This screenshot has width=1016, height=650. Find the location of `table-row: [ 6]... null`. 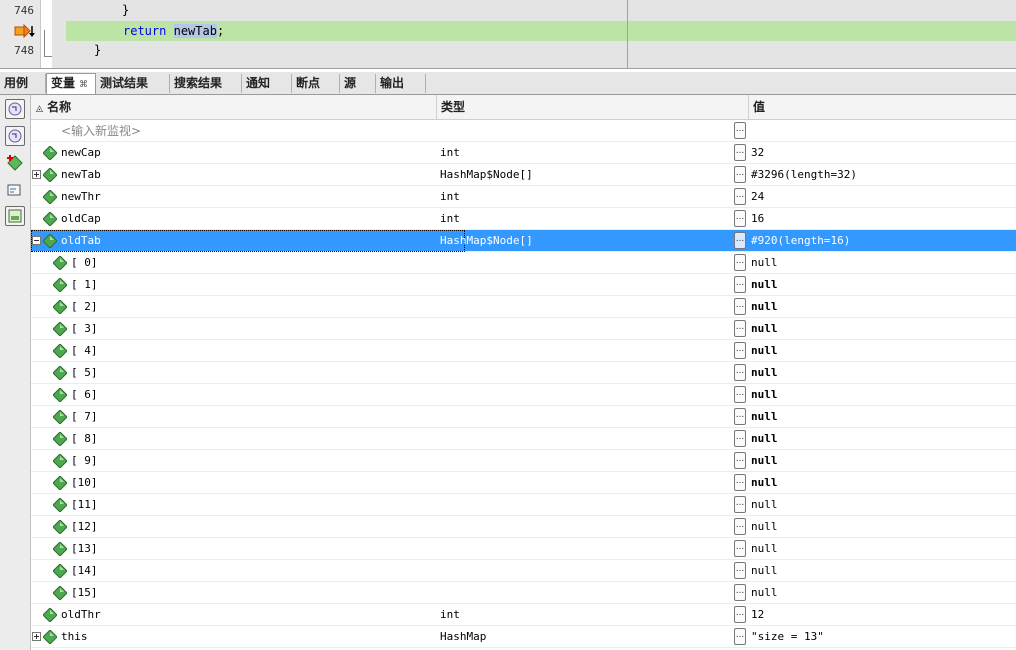

table-row: [ 6]... null is located at coordinates (523, 395).